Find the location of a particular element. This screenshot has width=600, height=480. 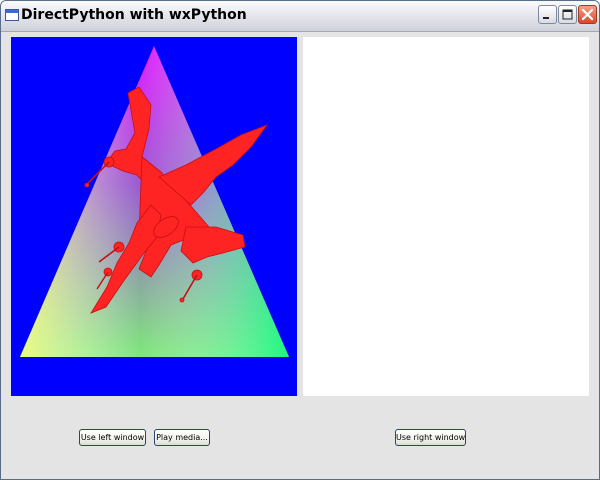

minimize-button is located at coordinates (547, 14).